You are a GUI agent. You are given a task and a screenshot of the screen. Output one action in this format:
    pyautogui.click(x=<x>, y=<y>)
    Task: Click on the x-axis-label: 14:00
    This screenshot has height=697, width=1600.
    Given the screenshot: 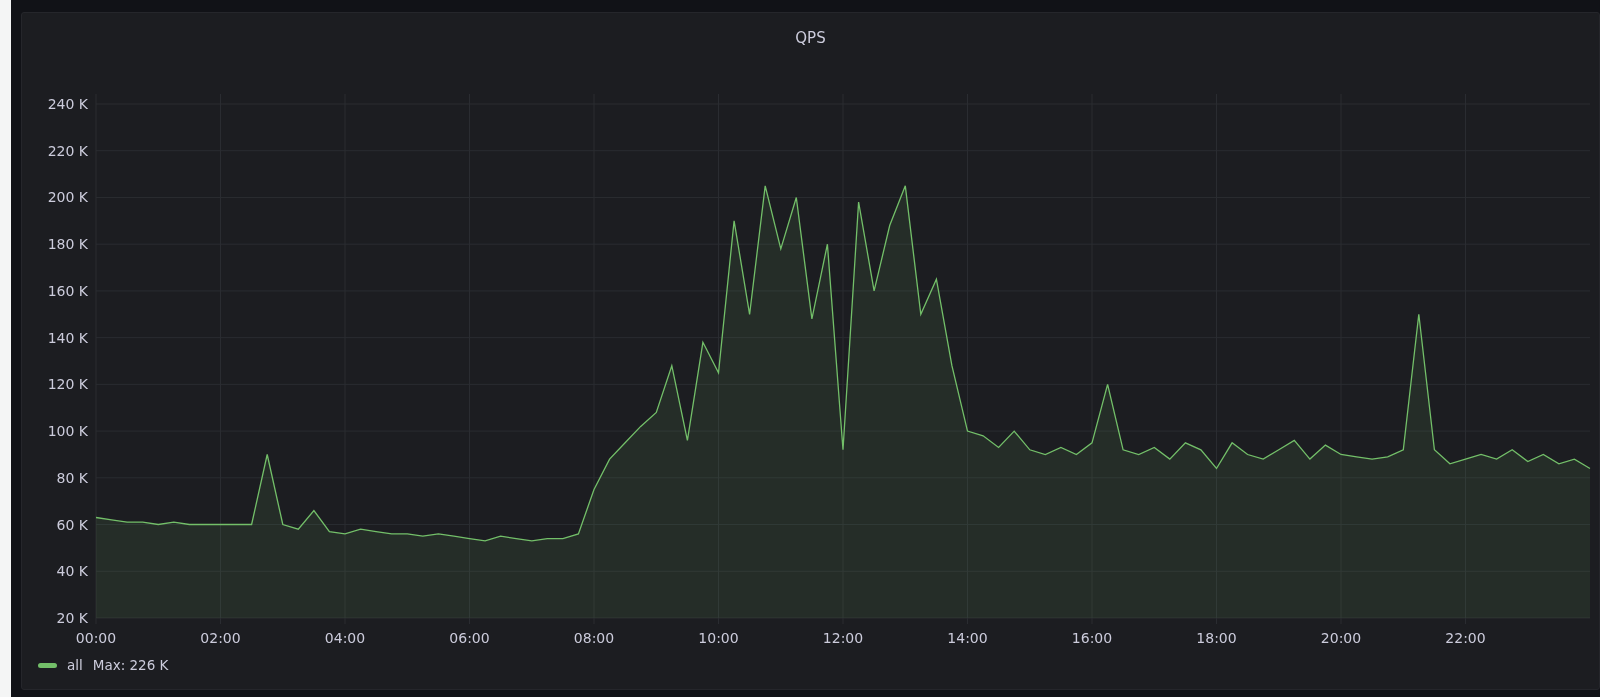 What is the action you would take?
    pyautogui.click(x=967, y=638)
    